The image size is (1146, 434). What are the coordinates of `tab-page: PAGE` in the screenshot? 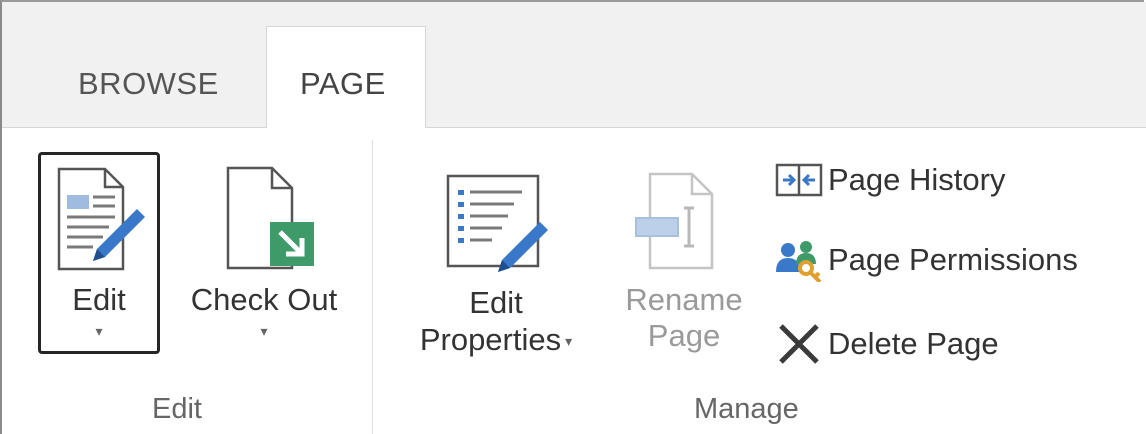 It's located at (343, 84).